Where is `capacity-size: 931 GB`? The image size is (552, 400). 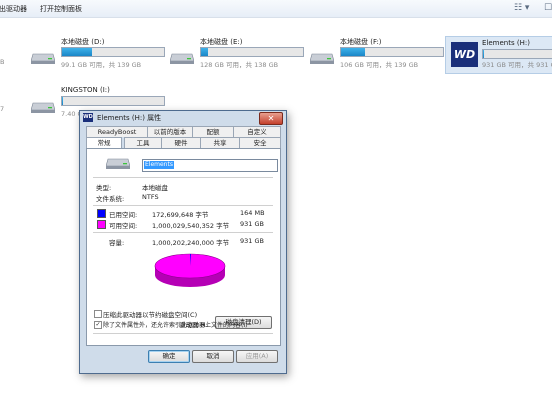 capacity-size: 931 GB is located at coordinates (252, 241).